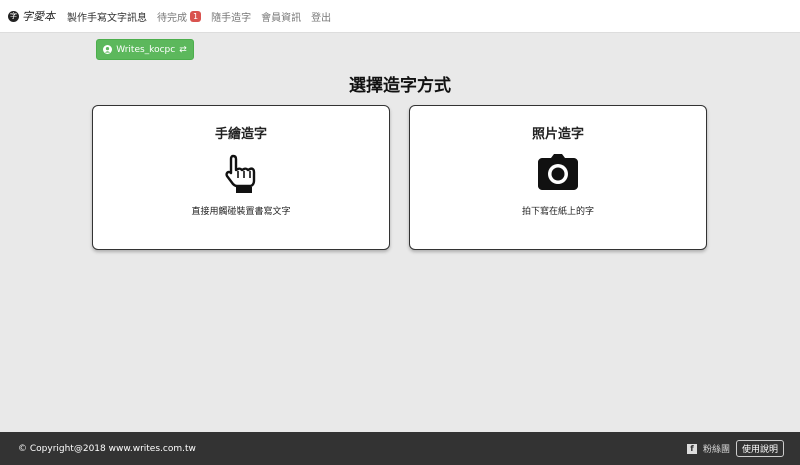  What do you see at coordinates (240, 173) in the screenshot?
I see `pointing-hand-icon` at bounding box center [240, 173].